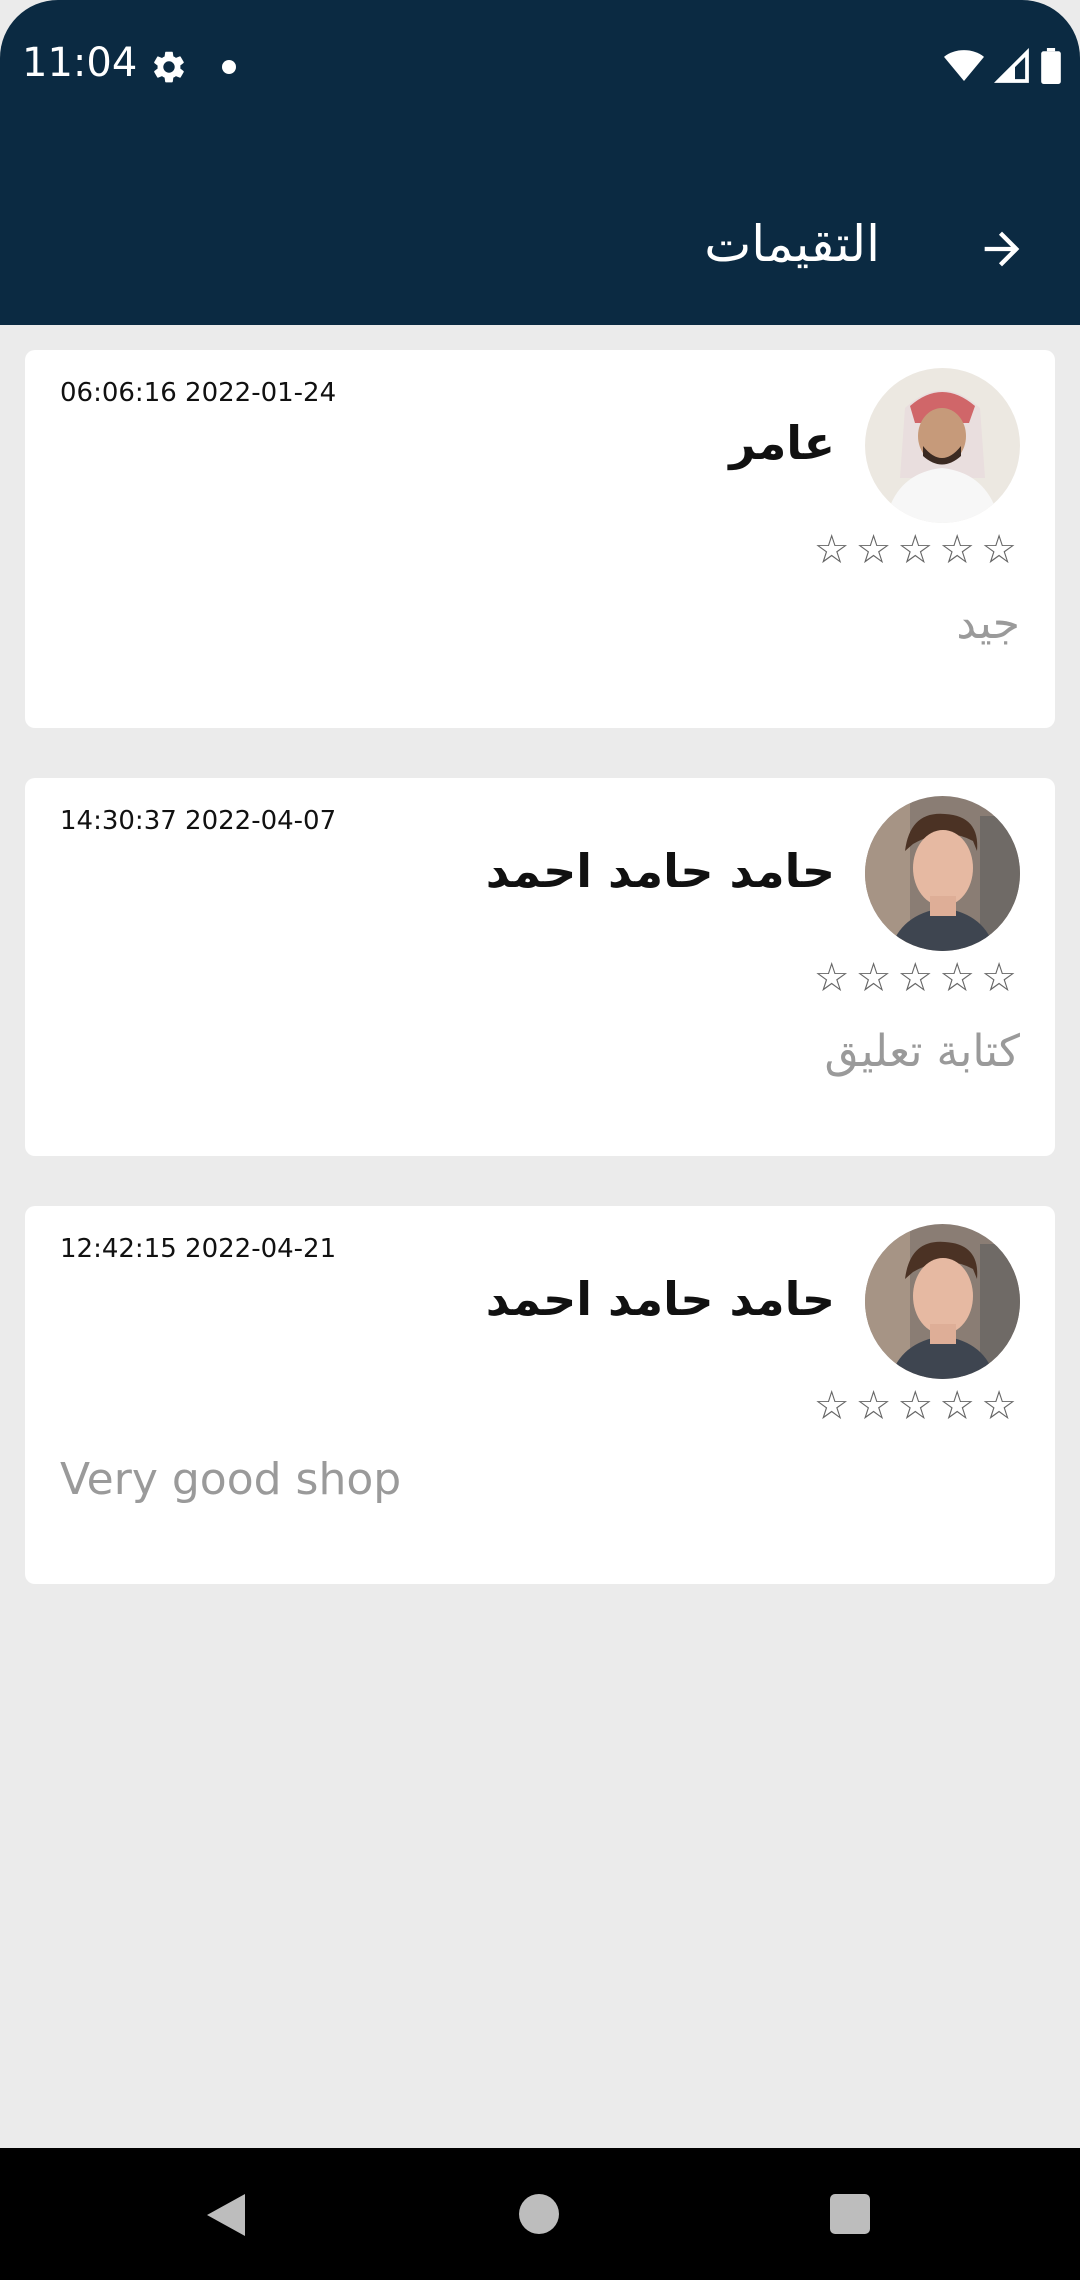 The image size is (1080, 2280). Describe the element at coordinates (80, 63) in the screenshot. I see `status-time: 11:04` at that location.